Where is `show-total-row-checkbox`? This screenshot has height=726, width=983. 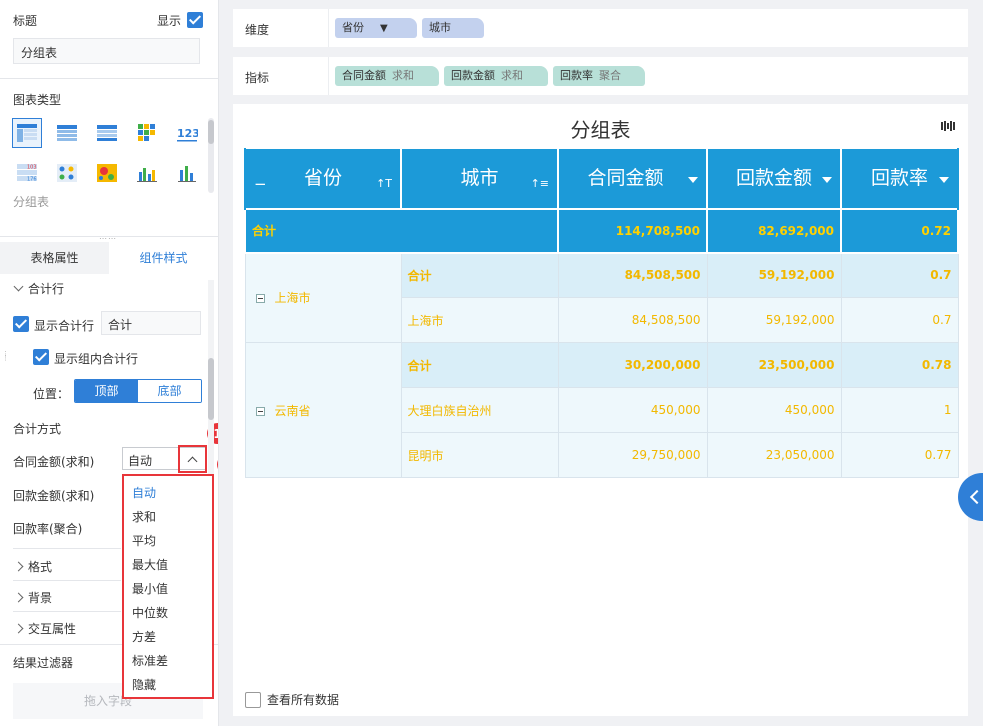 show-total-row-checkbox is located at coordinates (21, 324).